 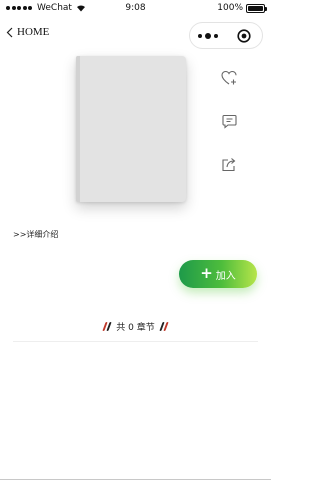 I want to click on share-button, so click(x=229, y=164).